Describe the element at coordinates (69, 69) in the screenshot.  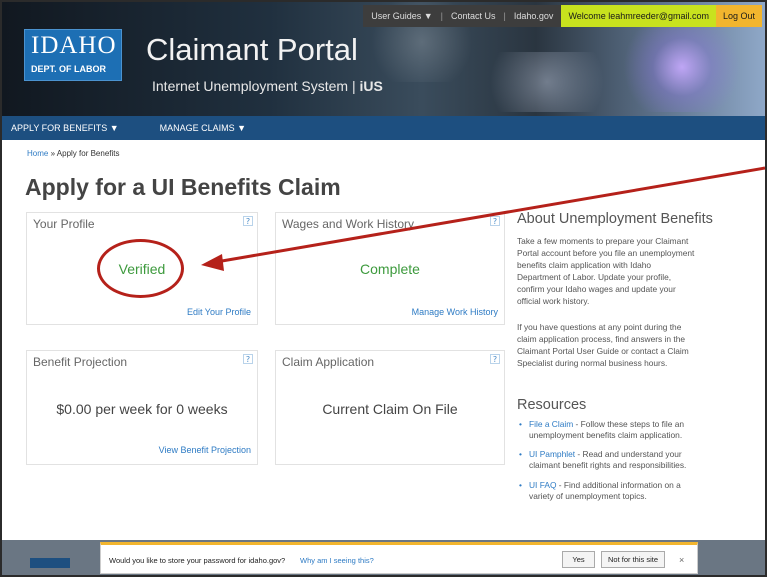
I see `logo-small-text: DEPT. OF LABOR` at that location.